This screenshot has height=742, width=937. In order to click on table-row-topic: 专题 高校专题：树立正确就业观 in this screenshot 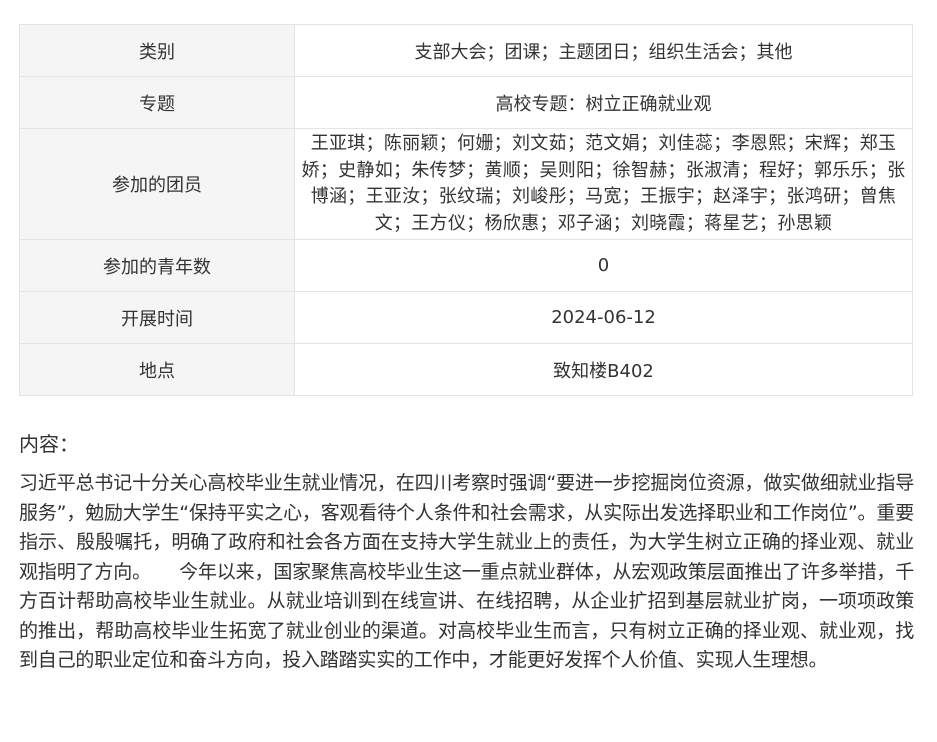, I will do `click(466, 102)`.